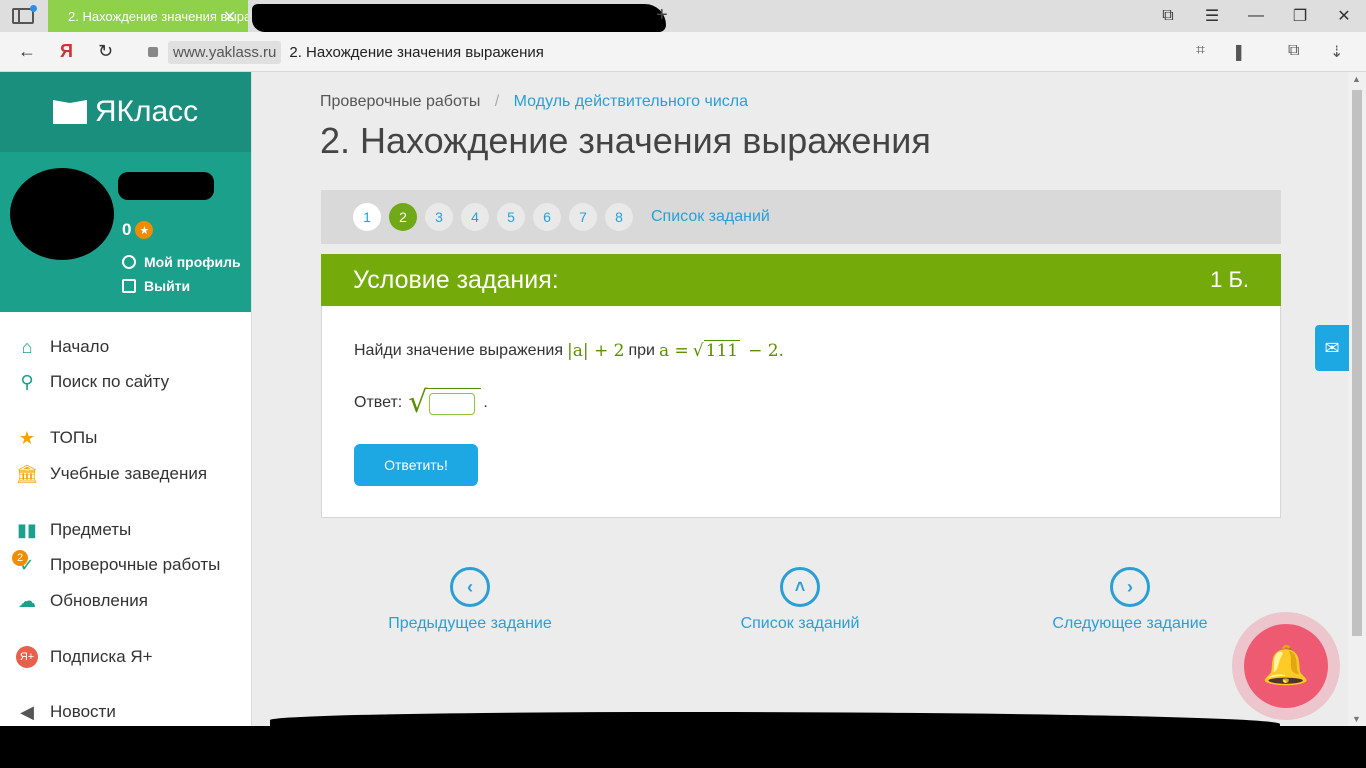 Image resolution: width=1366 pixels, height=768 pixels. What do you see at coordinates (1300, 16) in the screenshot?
I see `restore-icon: ❐` at bounding box center [1300, 16].